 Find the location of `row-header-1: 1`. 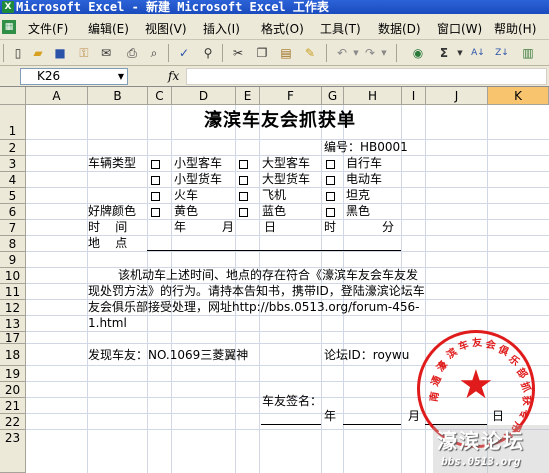

row-header-1: 1 is located at coordinates (13, 122).